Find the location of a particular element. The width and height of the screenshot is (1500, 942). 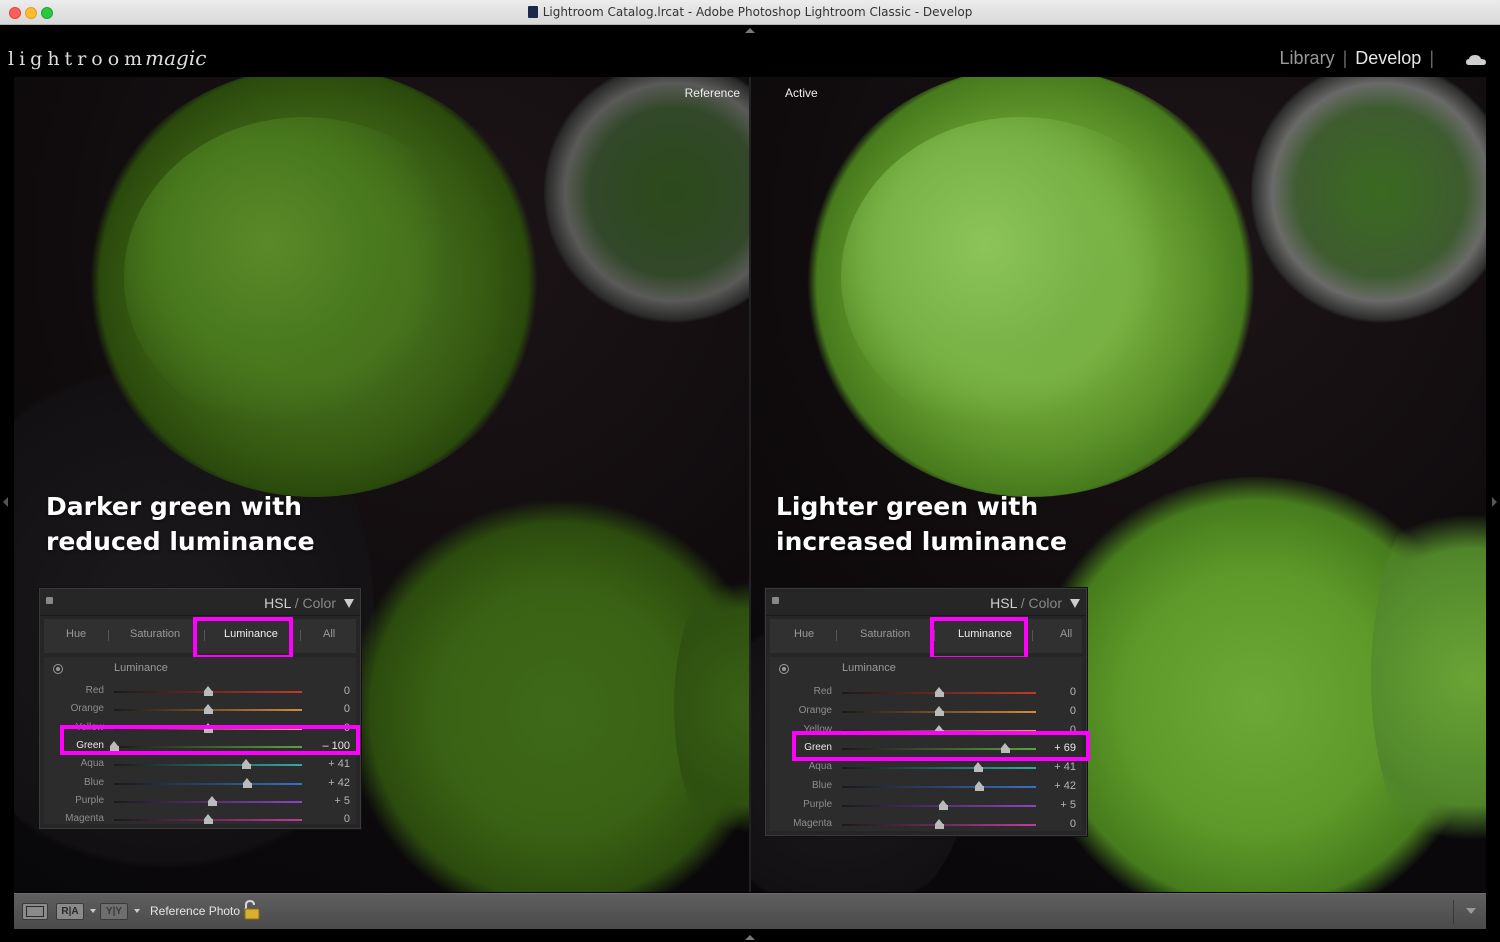

slider-label: Aqua is located at coordinates (820, 767).